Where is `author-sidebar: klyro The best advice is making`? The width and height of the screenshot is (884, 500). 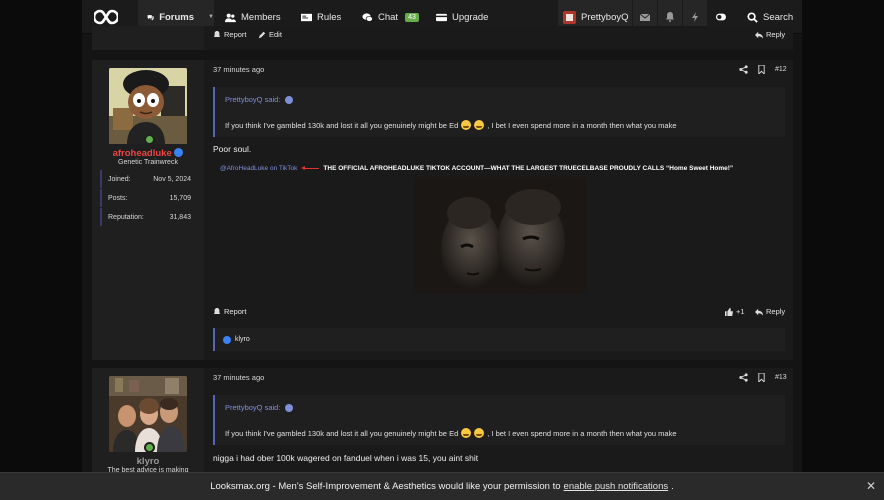
author-sidebar: klyro The best advice is making is located at coordinates (148, 421).